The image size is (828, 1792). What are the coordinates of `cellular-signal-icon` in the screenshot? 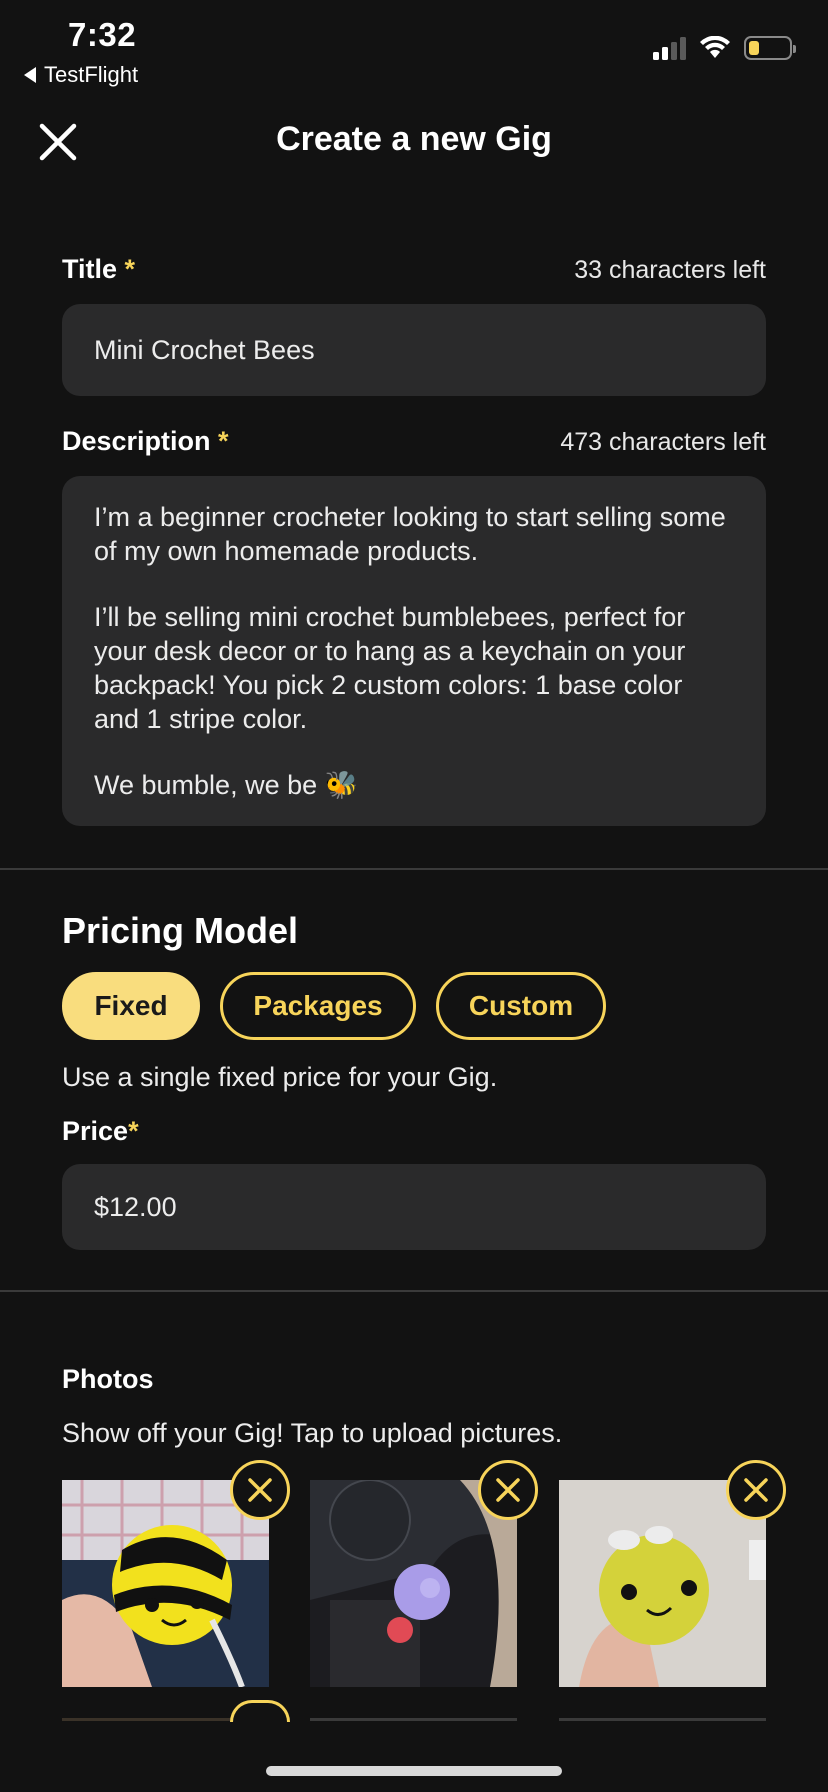 It's located at (669, 48).